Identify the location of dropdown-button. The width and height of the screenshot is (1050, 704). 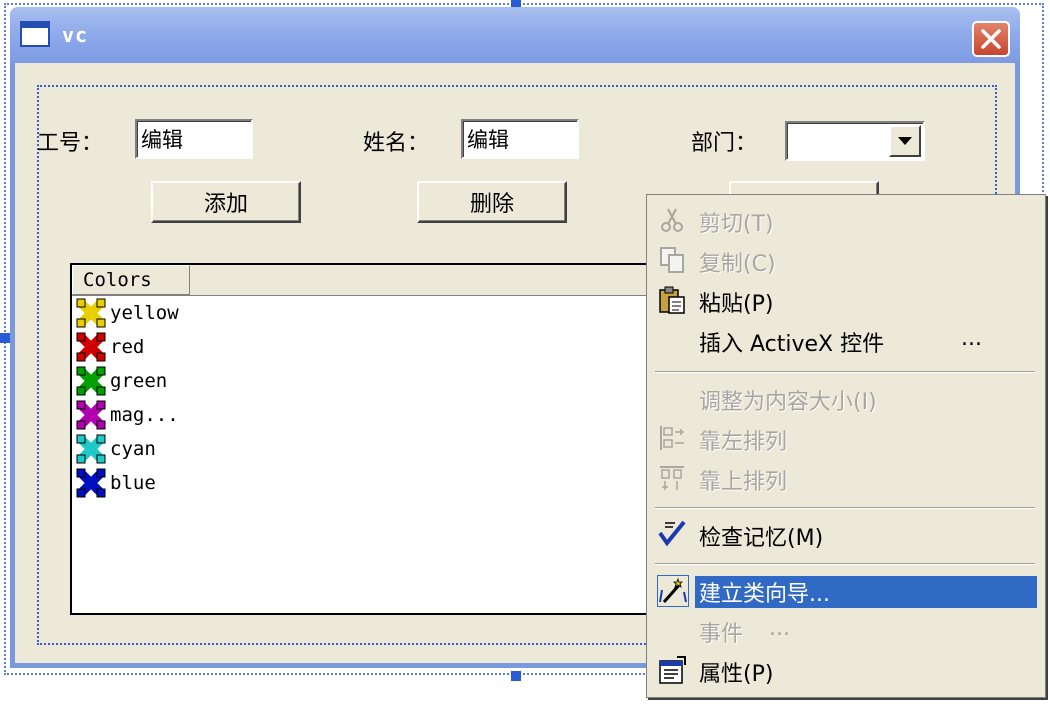
(905, 141).